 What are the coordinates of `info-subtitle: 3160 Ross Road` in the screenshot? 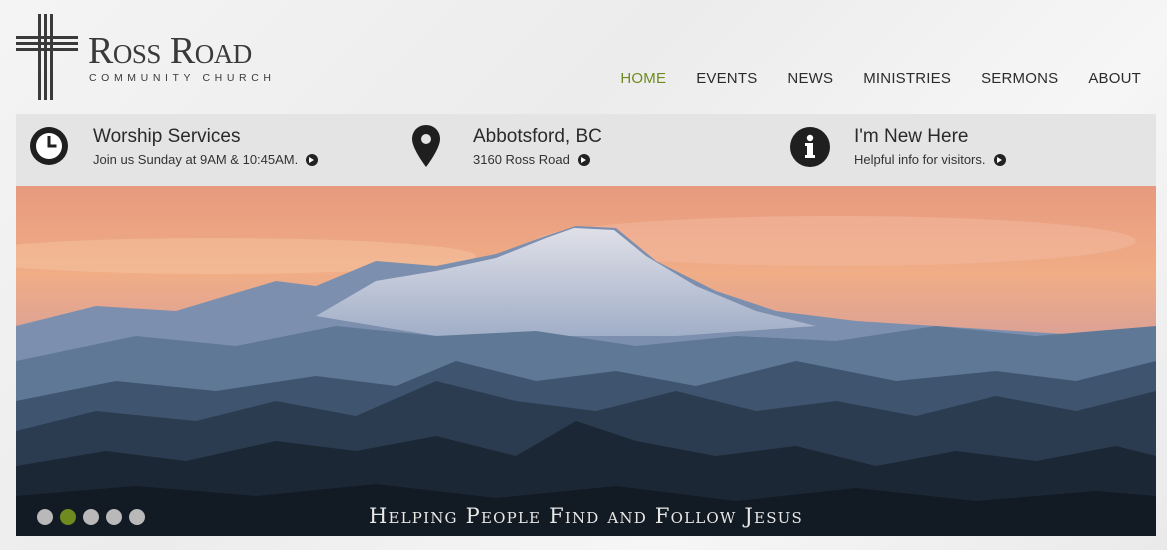 It's located at (531, 159).